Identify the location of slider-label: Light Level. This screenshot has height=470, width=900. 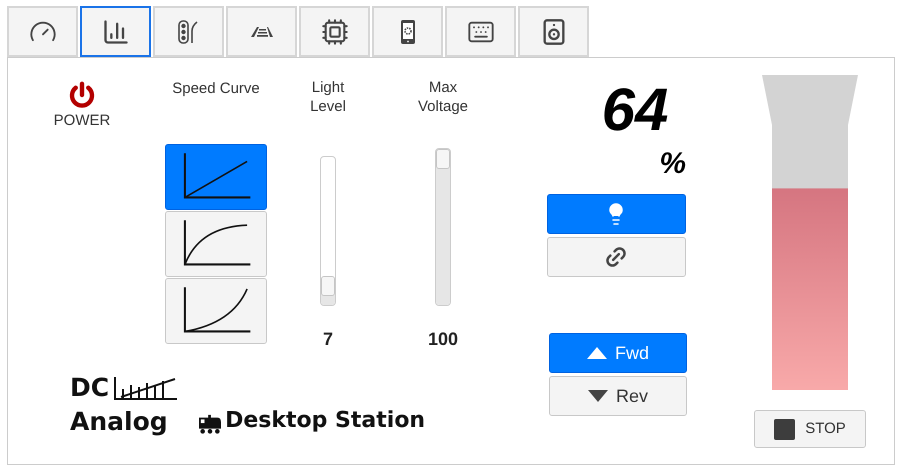
(328, 97).